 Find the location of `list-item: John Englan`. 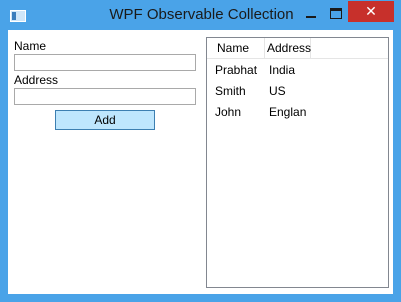

list-item: John Englan is located at coordinates (297, 112).